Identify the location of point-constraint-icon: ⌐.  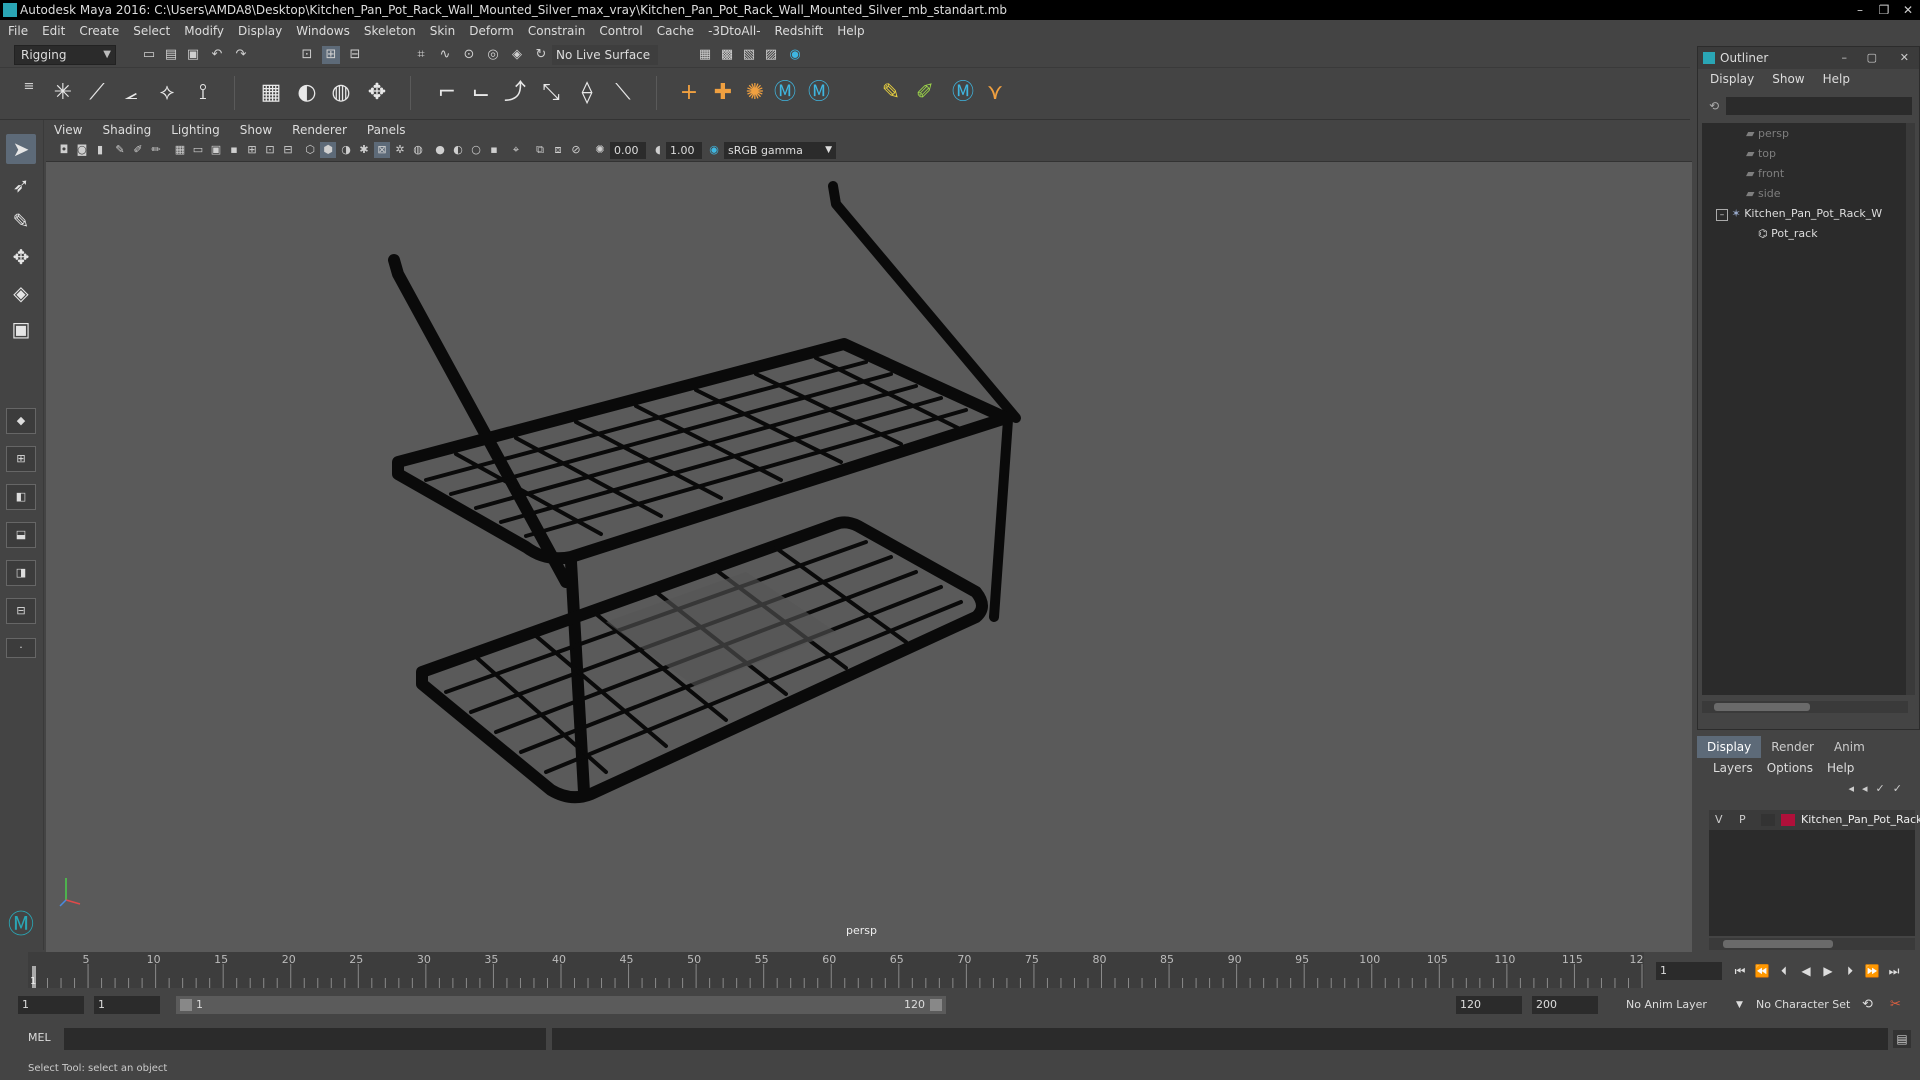
(447, 93).